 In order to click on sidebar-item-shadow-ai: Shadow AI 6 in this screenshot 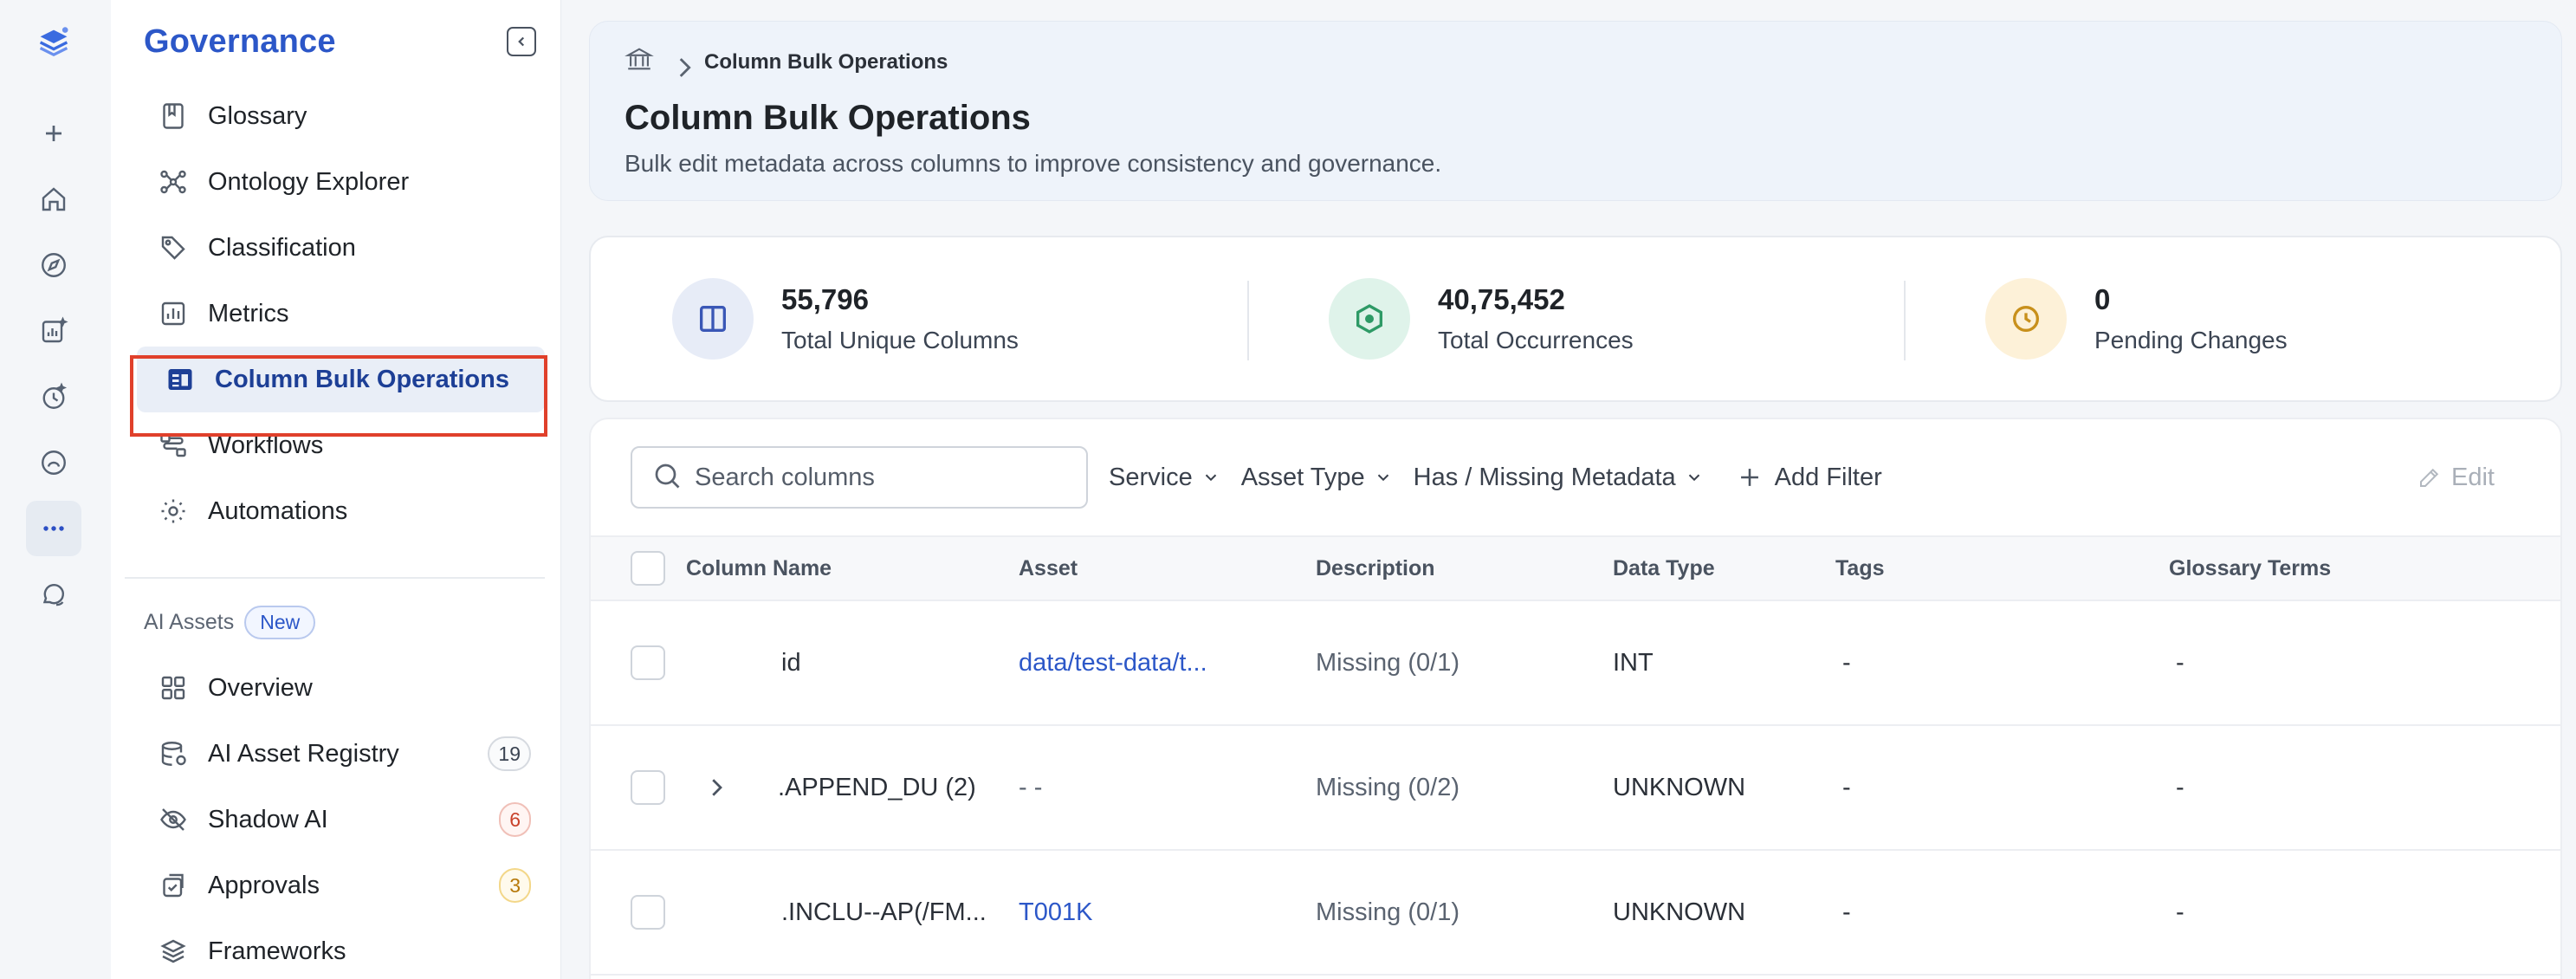, I will do `click(341, 820)`.